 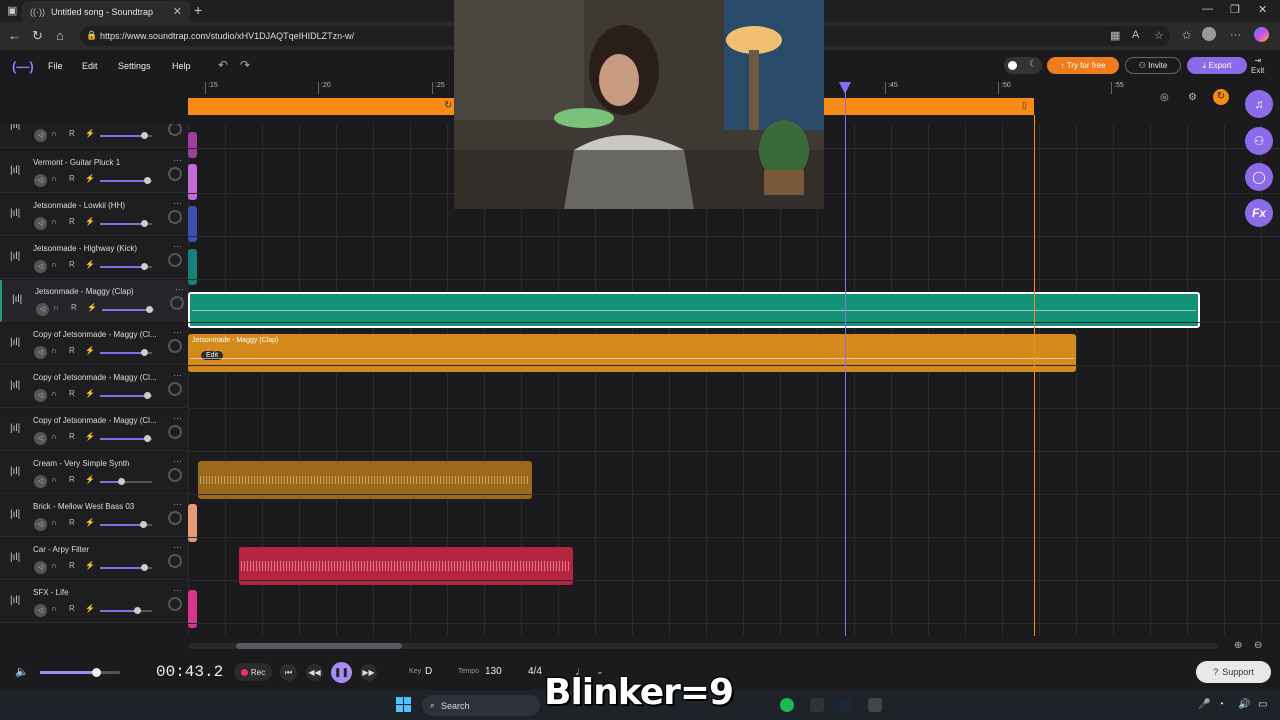 I want to click on track-name: SFX - Life, so click(x=100, y=592).